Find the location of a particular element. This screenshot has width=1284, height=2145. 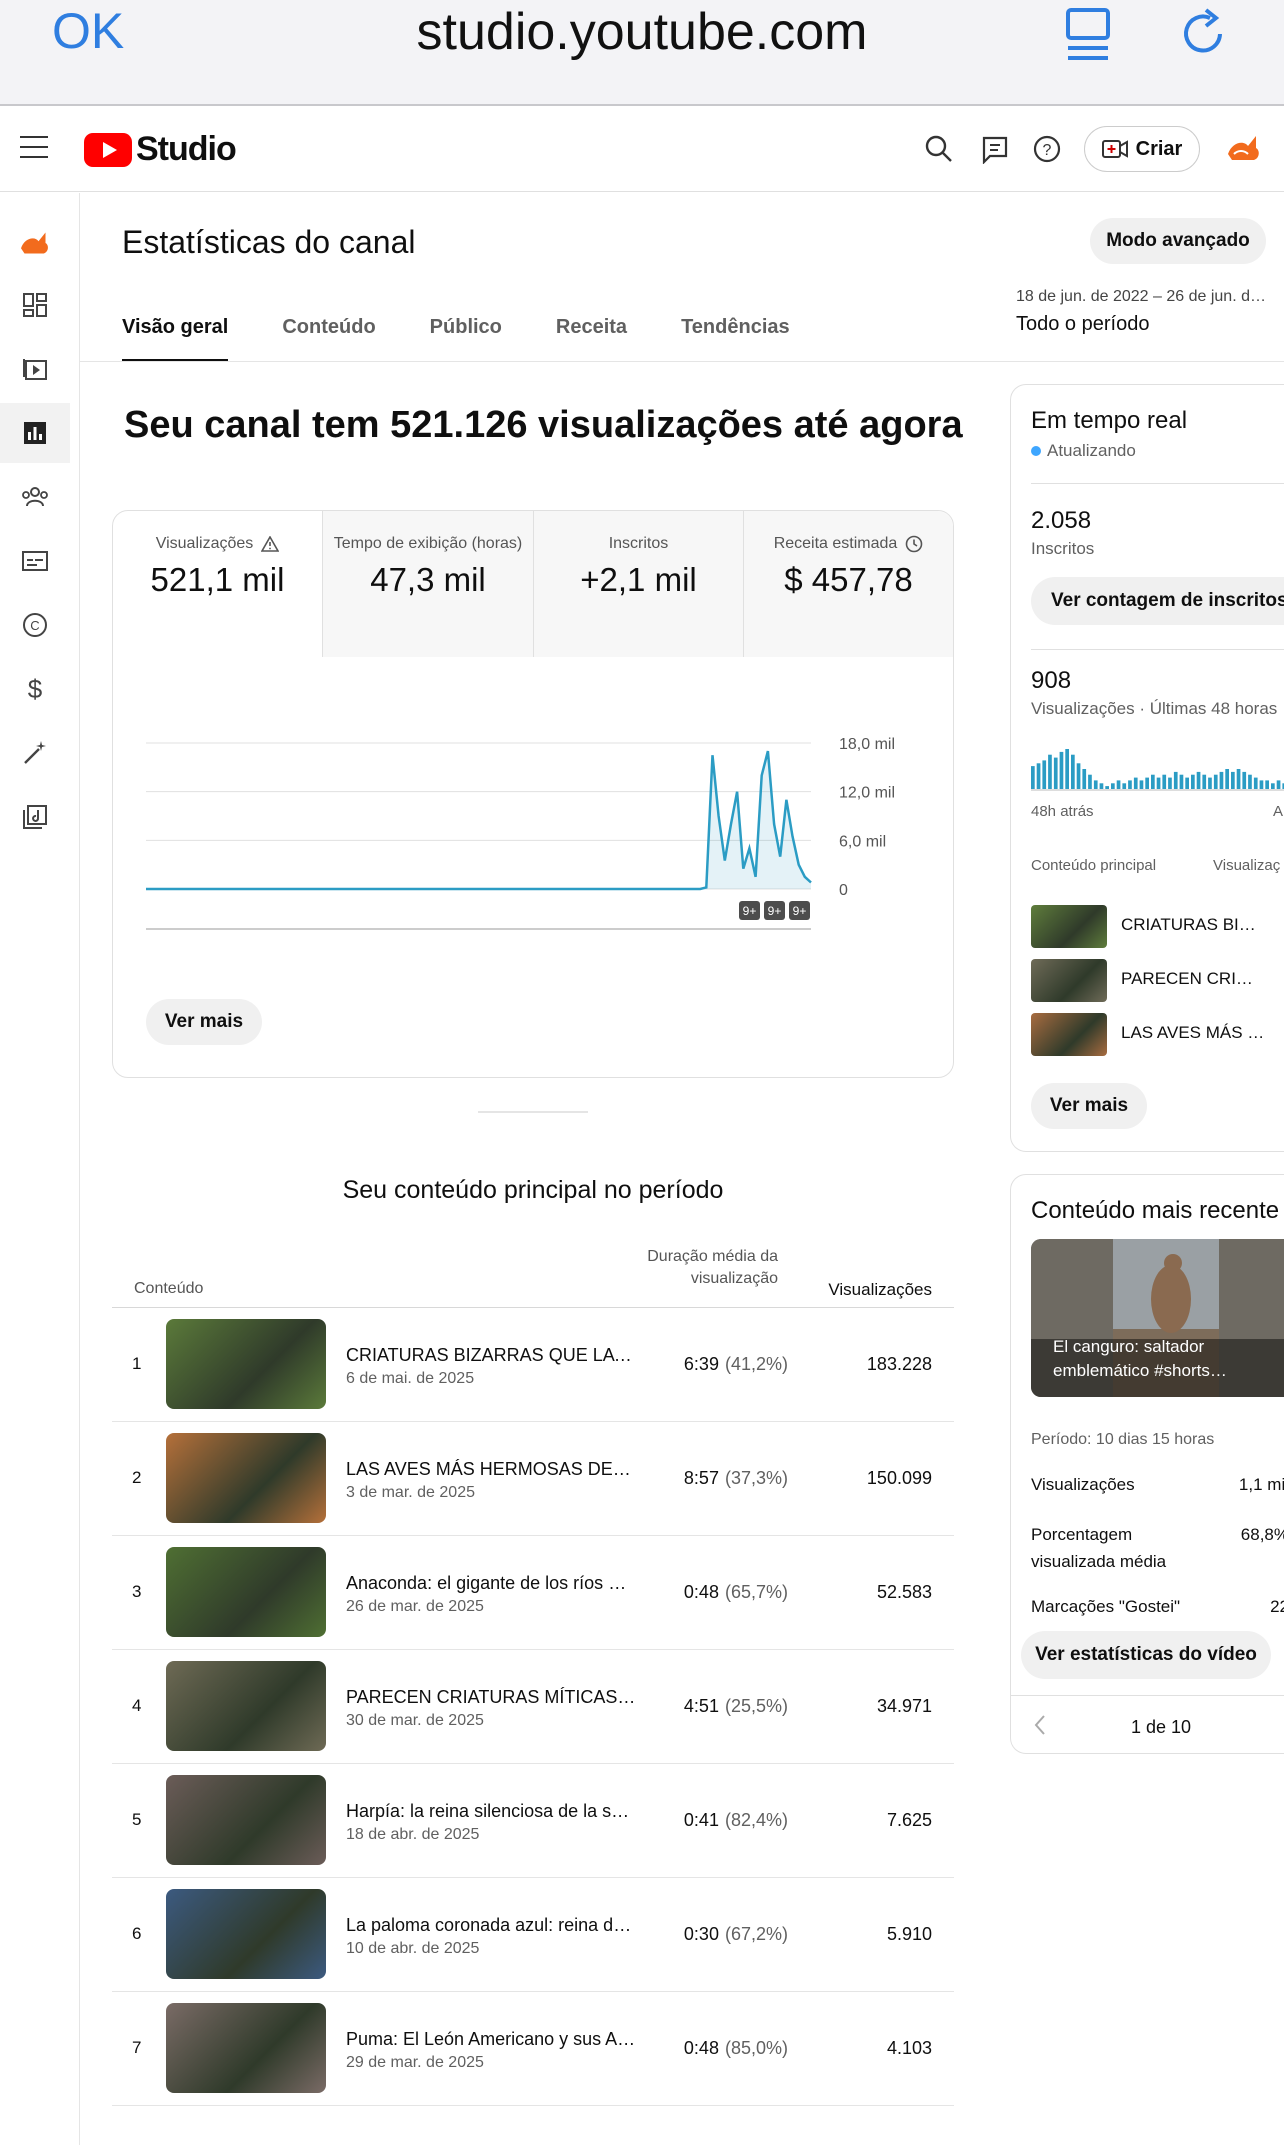

help-icon: ? is located at coordinates (1047, 151).